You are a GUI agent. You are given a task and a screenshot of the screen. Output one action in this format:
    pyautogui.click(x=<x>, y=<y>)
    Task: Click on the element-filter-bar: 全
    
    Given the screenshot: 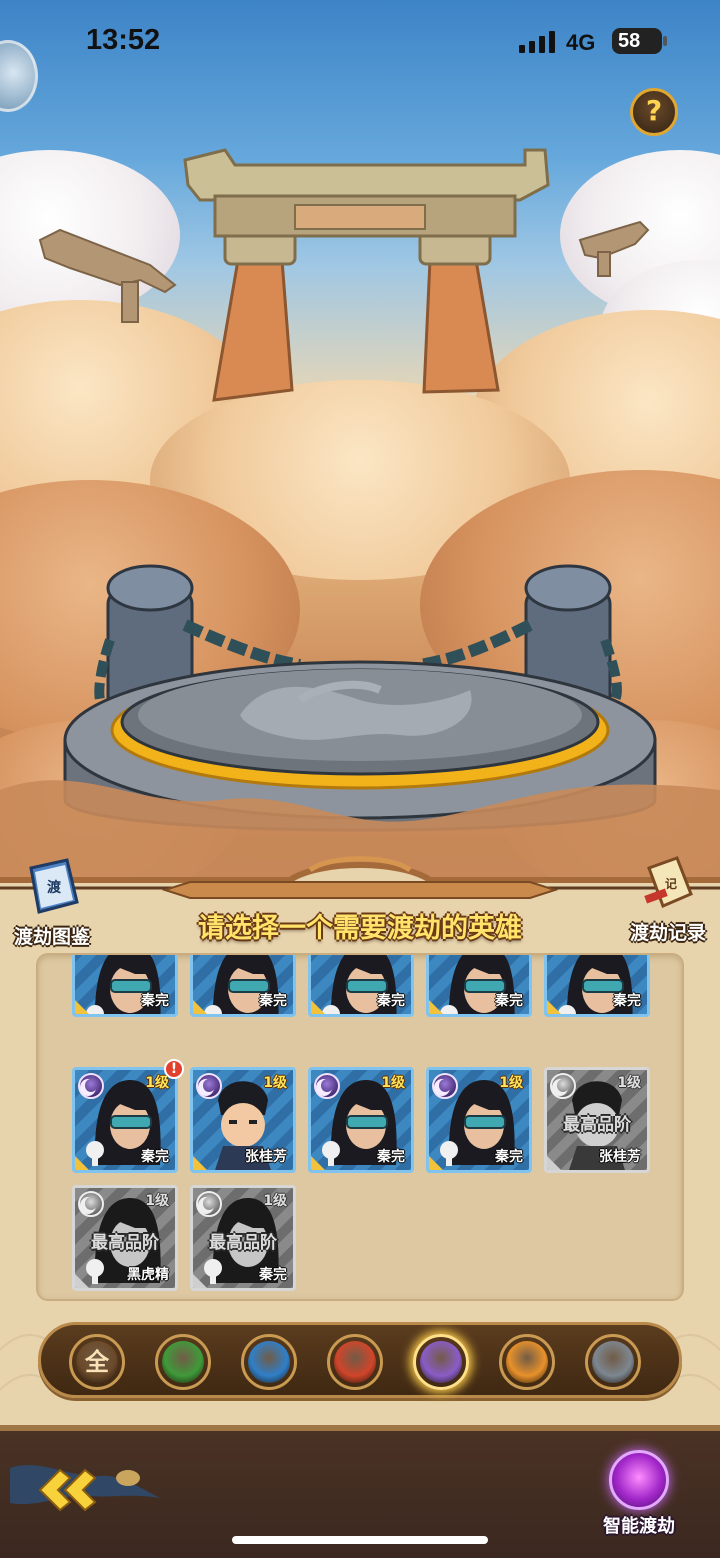 What is the action you would take?
    pyautogui.click(x=360, y=1360)
    